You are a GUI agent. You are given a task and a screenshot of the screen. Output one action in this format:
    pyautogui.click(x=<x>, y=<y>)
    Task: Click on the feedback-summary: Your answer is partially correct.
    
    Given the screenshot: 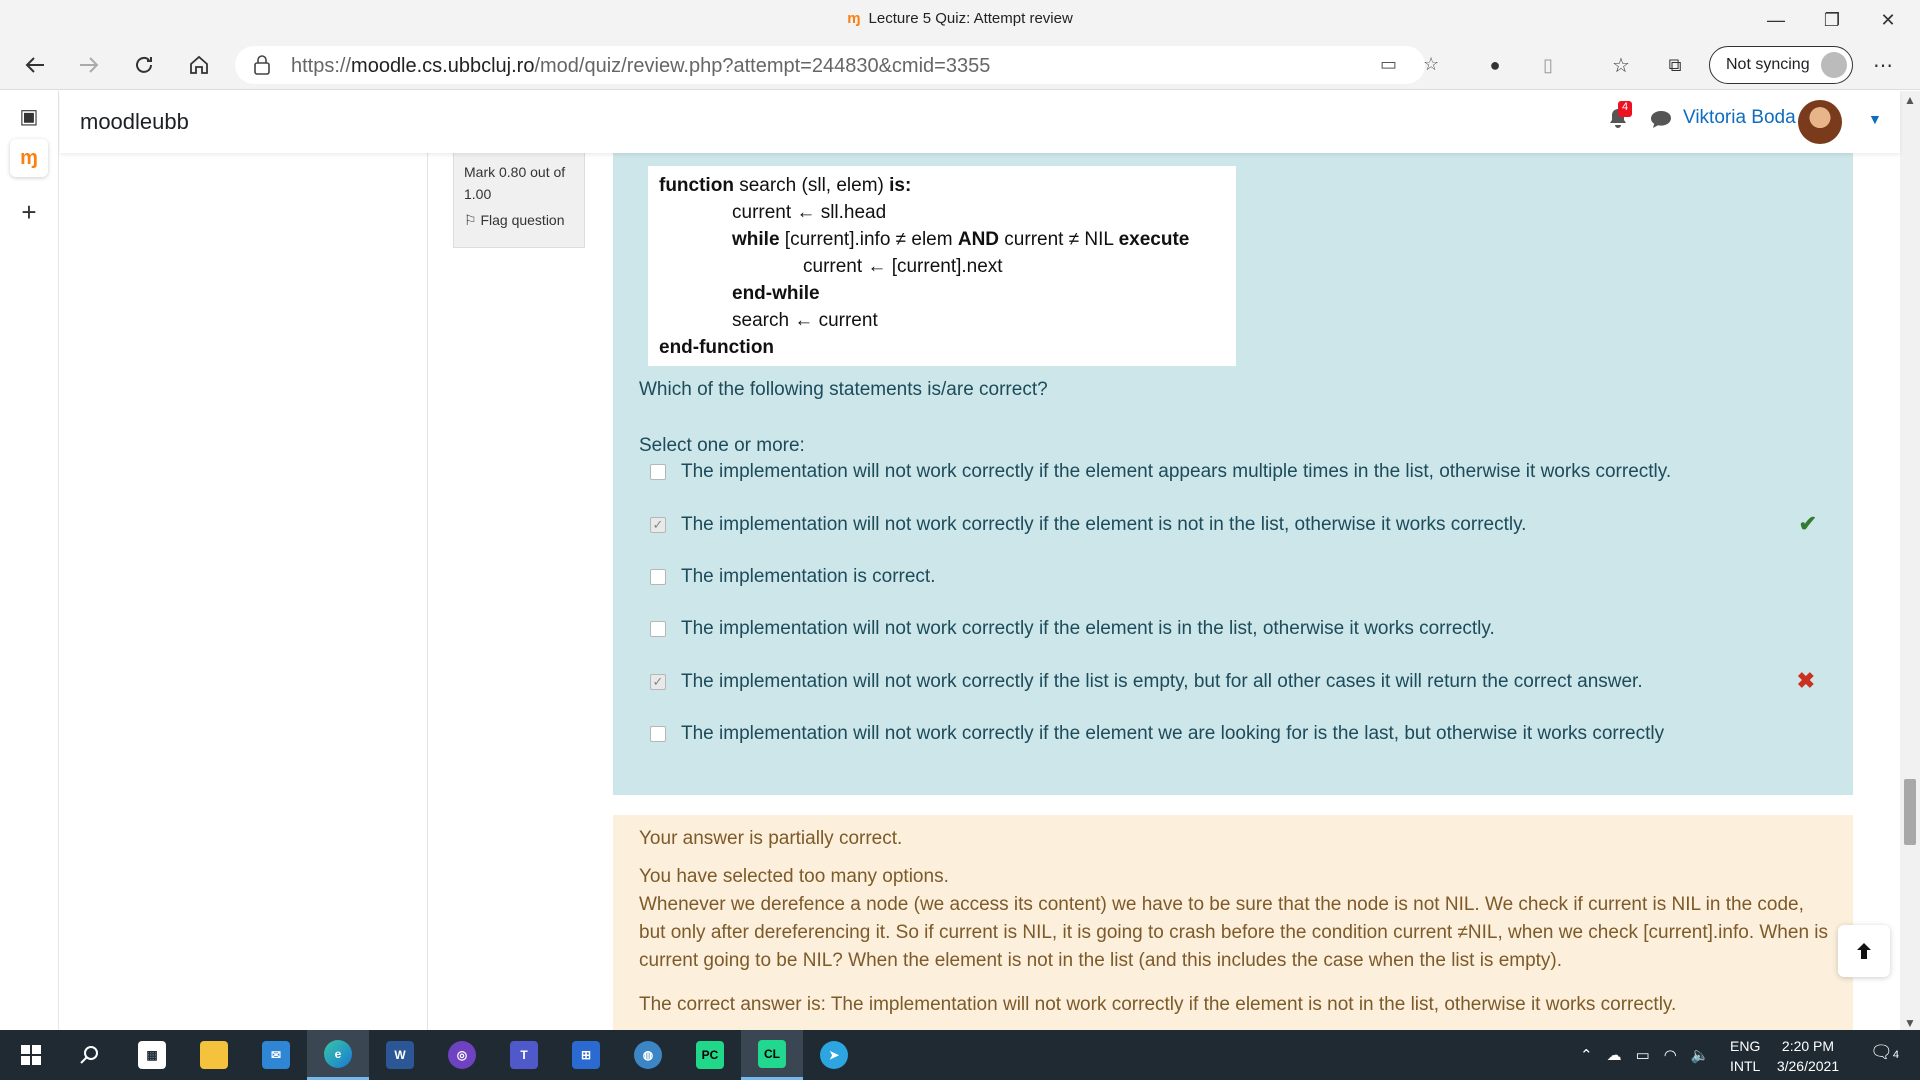 What is the action you would take?
    pyautogui.click(x=771, y=838)
    